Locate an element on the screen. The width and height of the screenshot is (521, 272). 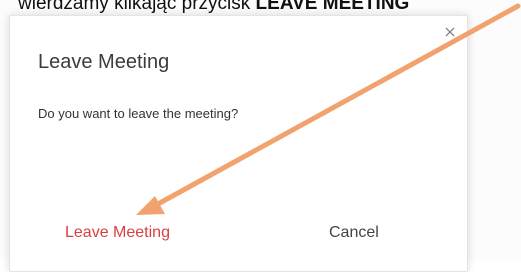
cancel-button: Cancel is located at coordinates (354, 233).